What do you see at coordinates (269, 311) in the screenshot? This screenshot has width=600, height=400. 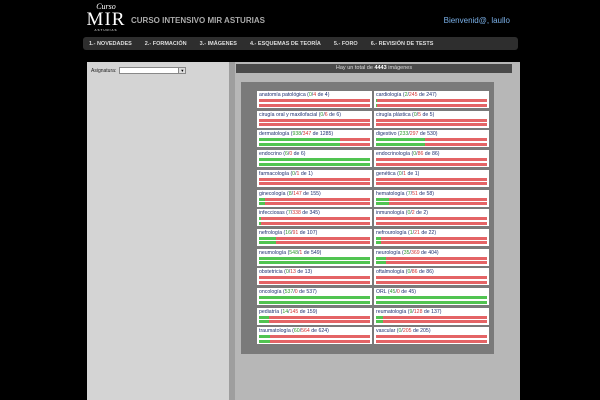 I see `subject-name: pediatría` at bounding box center [269, 311].